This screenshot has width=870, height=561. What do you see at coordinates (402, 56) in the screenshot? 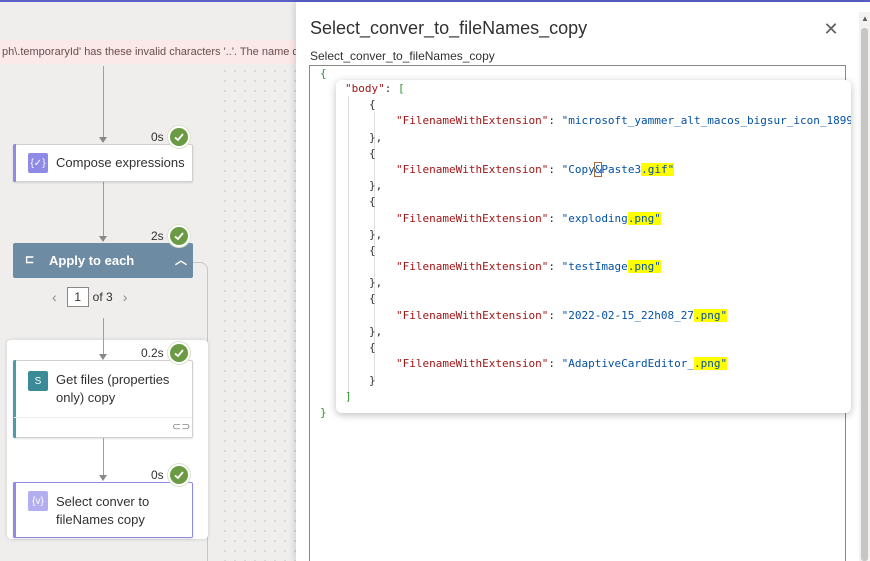
I see `output-label: Select_conver_to_fileNames_copy` at bounding box center [402, 56].